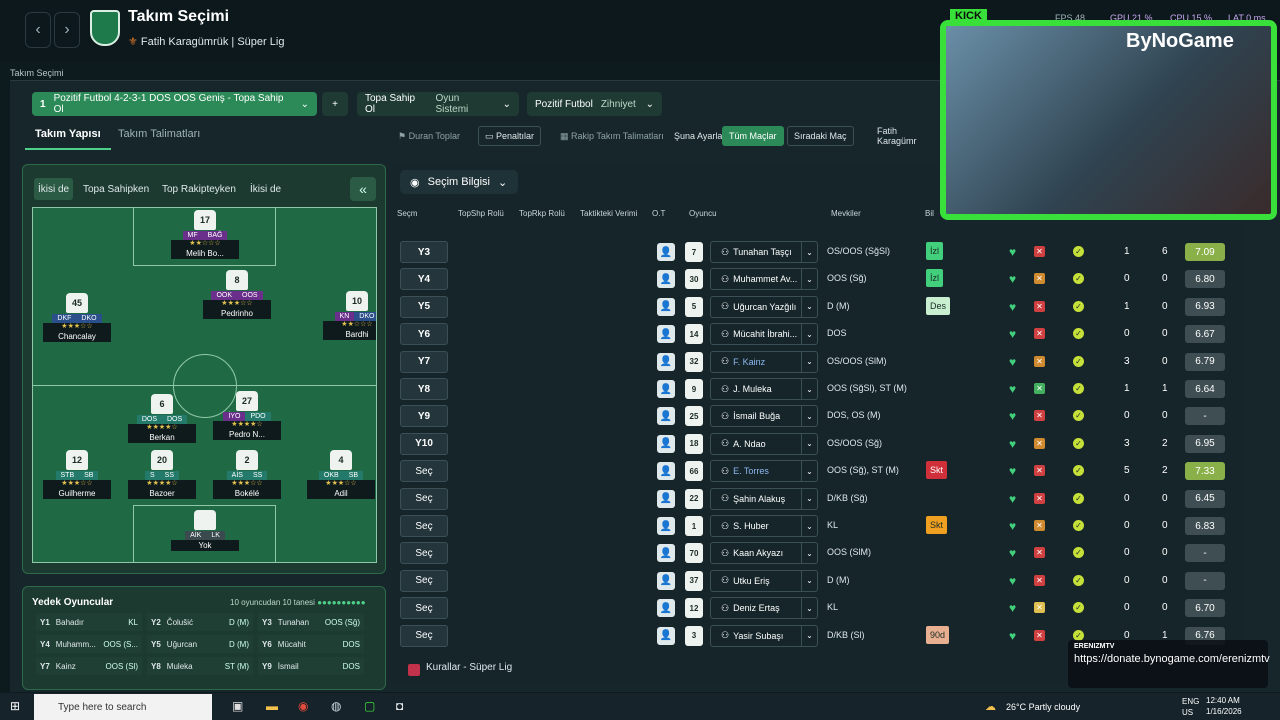 The width and height of the screenshot is (1280, 720). Describe the element at coordinates (77, 317) in the screenshot. I see `pitch-player: 45 DKF DKO ★★★☆☆ Chancalay` at that location.